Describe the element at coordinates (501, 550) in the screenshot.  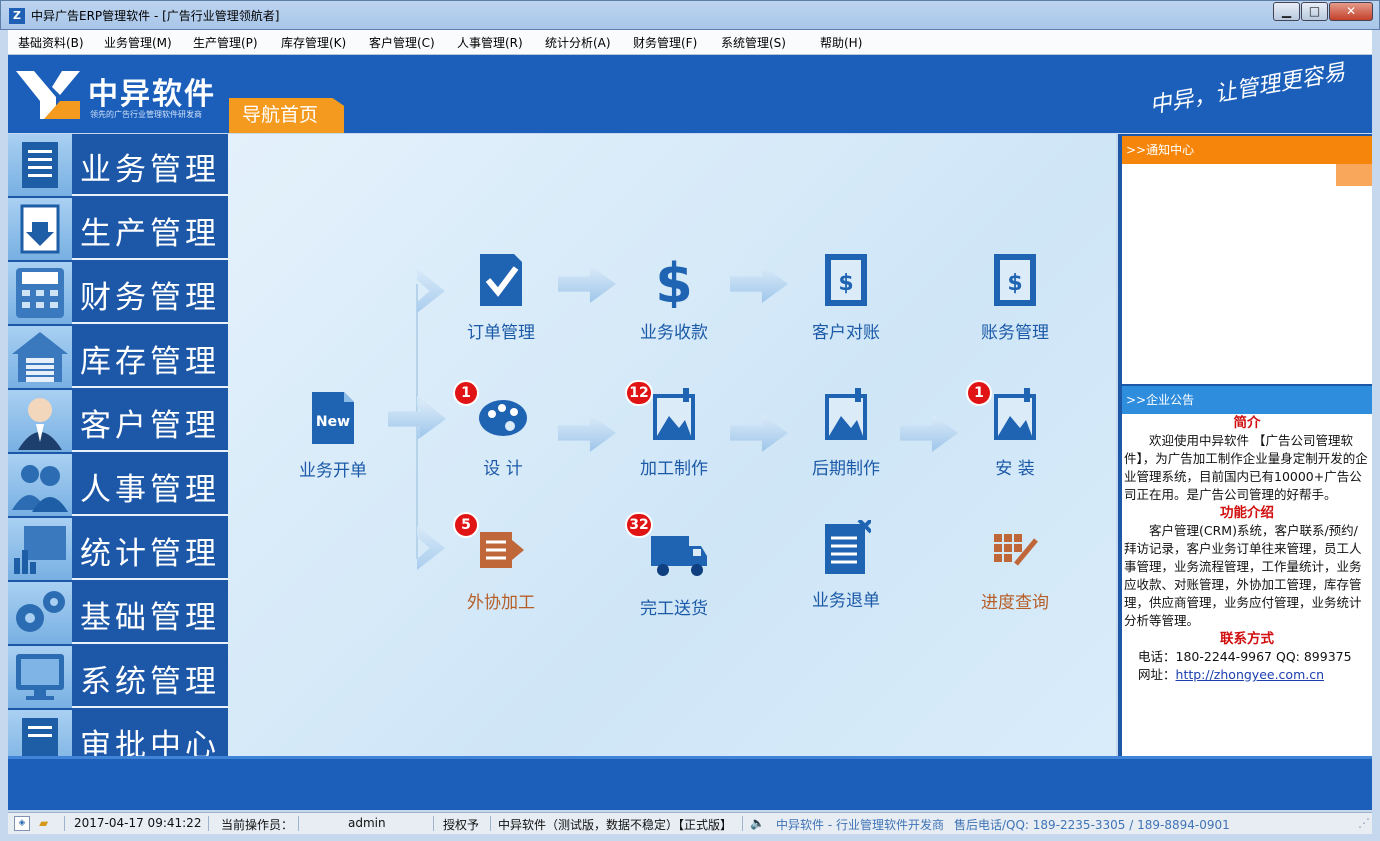
I see `outsource-icon` at that location.